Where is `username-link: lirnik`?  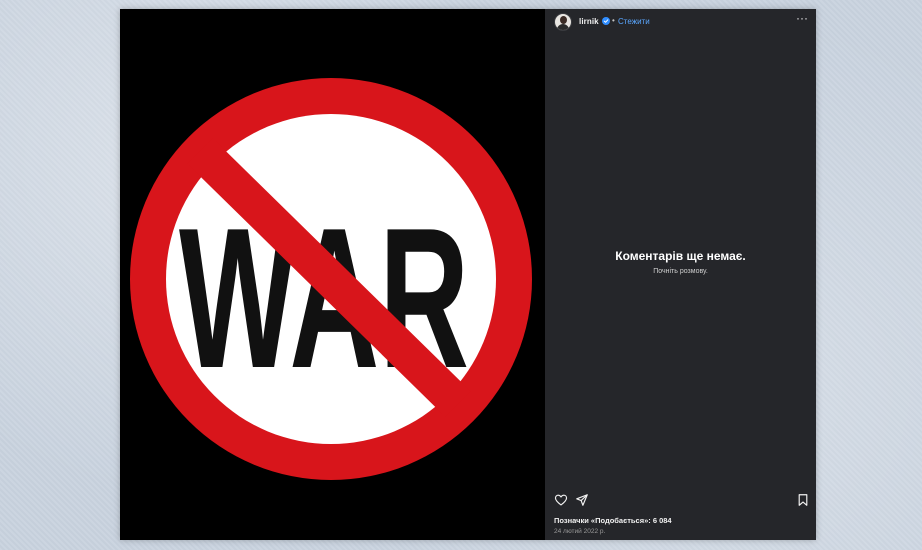
username-link: lirnik is located at coordinates (589, 21).